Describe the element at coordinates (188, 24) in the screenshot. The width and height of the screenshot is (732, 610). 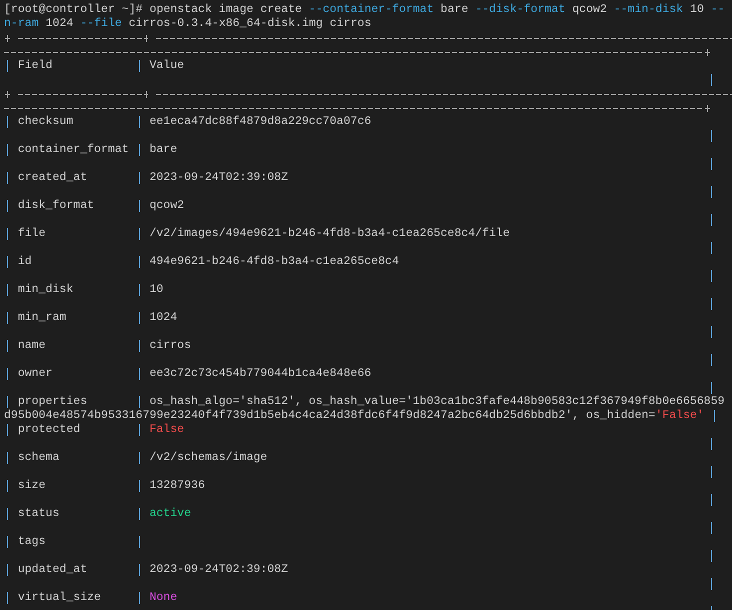
I see `command-line: n-ram 1024 --file cirros-0.3.4-x86_64-disk.img cirros` at that location.